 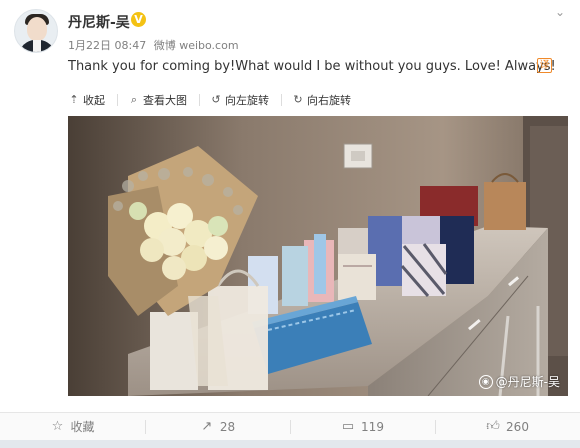 I want to click on avatar, so click(x=36, y=31).